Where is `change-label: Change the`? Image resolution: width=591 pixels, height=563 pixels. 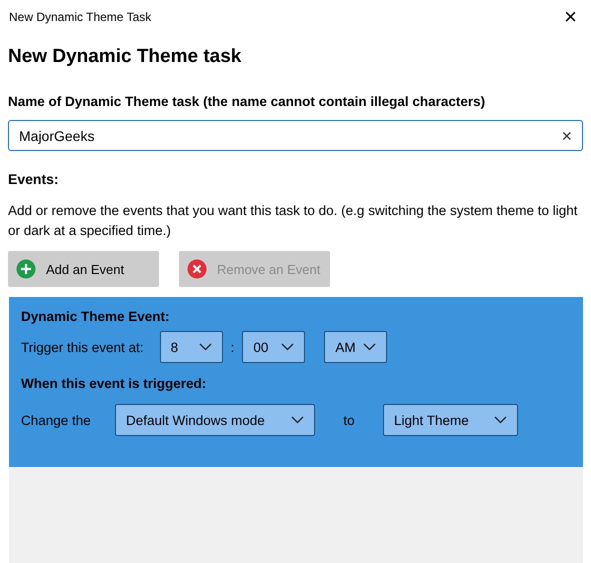
change-label: Change the is located at coordinates (56, 420).